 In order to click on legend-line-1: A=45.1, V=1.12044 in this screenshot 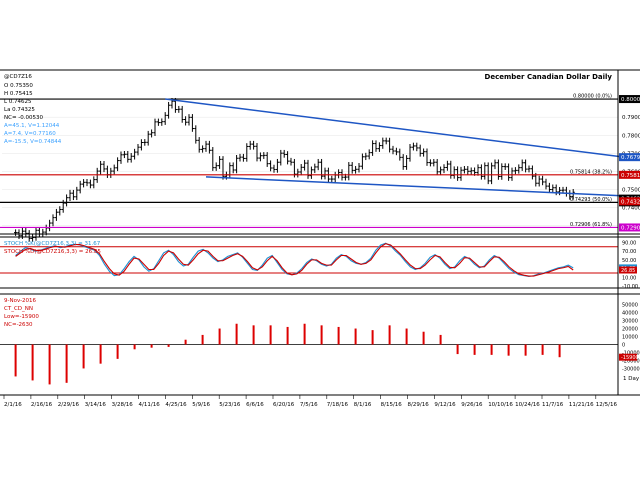, I will do `click(32, 126)`.